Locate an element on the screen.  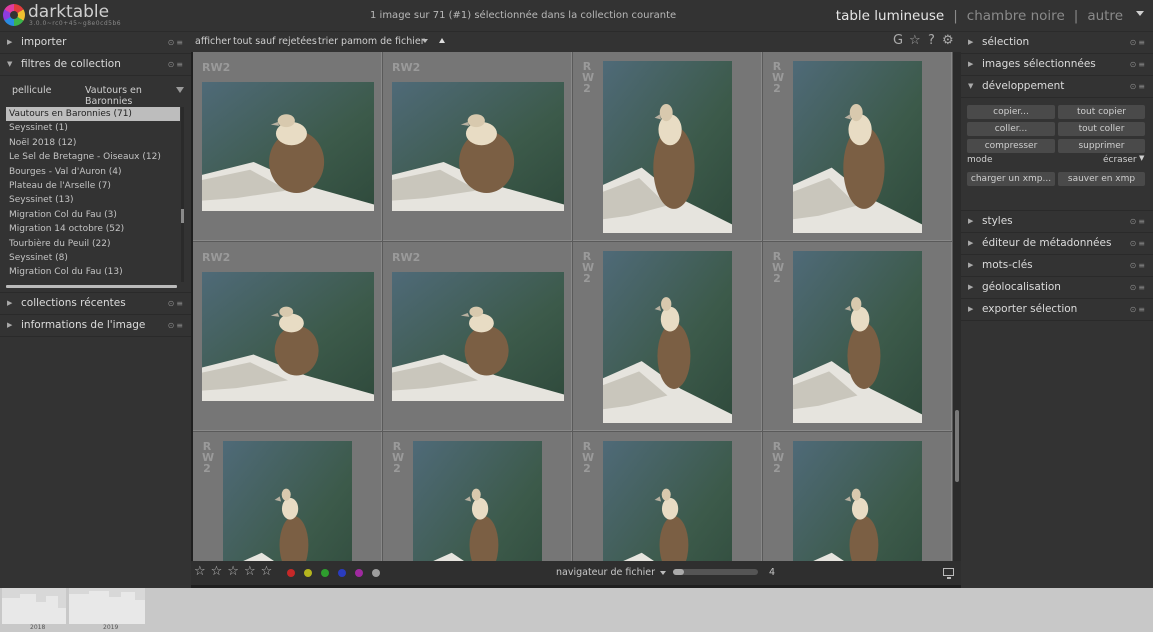
list-item: Bourges - Val d'Auron (4) is located at coordinates (93, 172).